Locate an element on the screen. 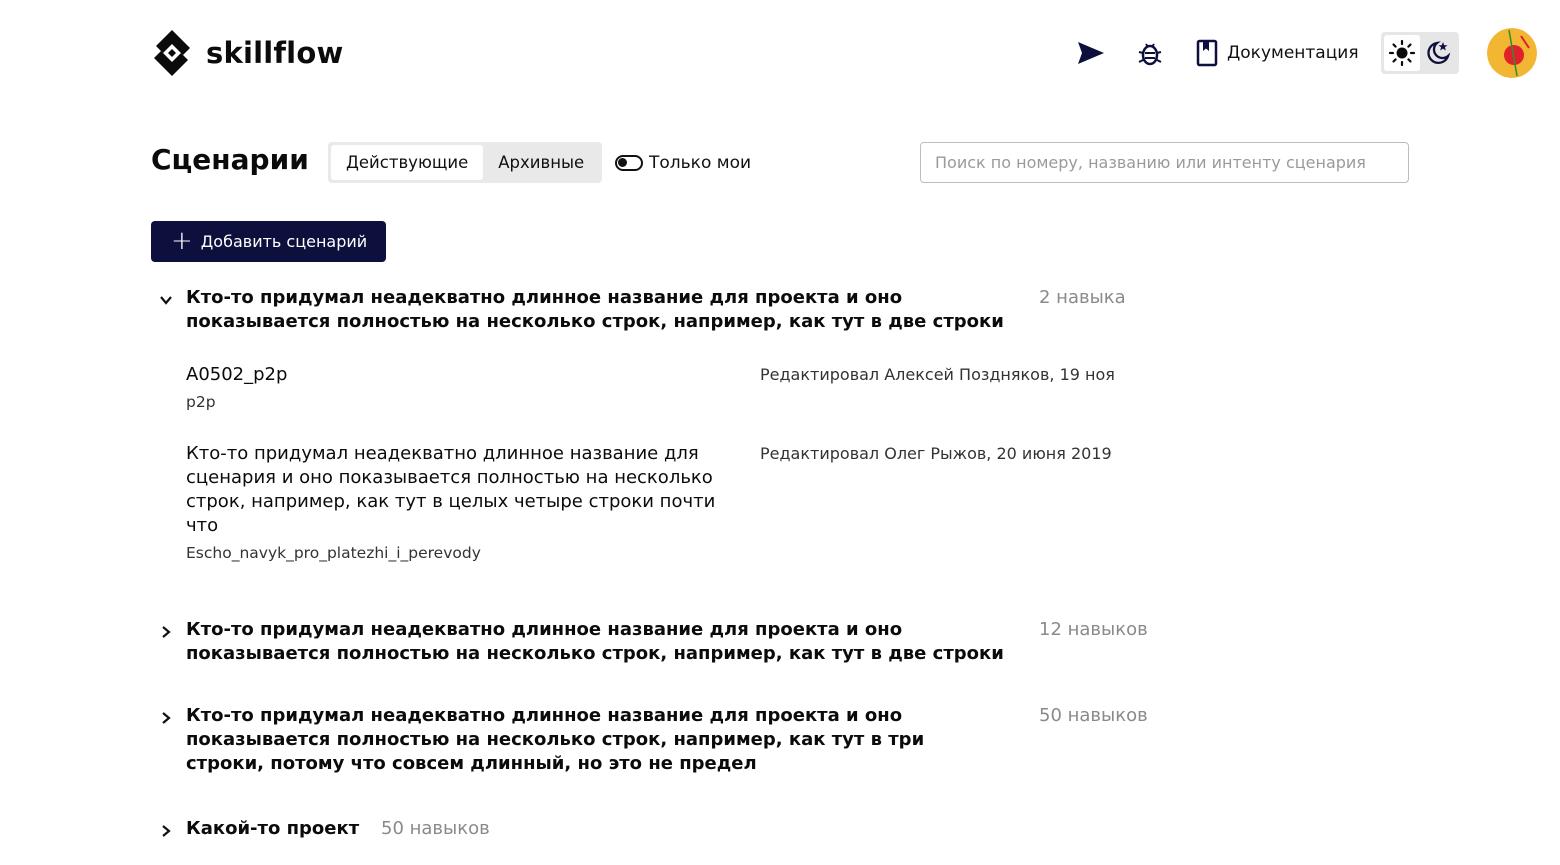  add-scenario-label: Добавить сценарий is located at coordinates (284, 241).